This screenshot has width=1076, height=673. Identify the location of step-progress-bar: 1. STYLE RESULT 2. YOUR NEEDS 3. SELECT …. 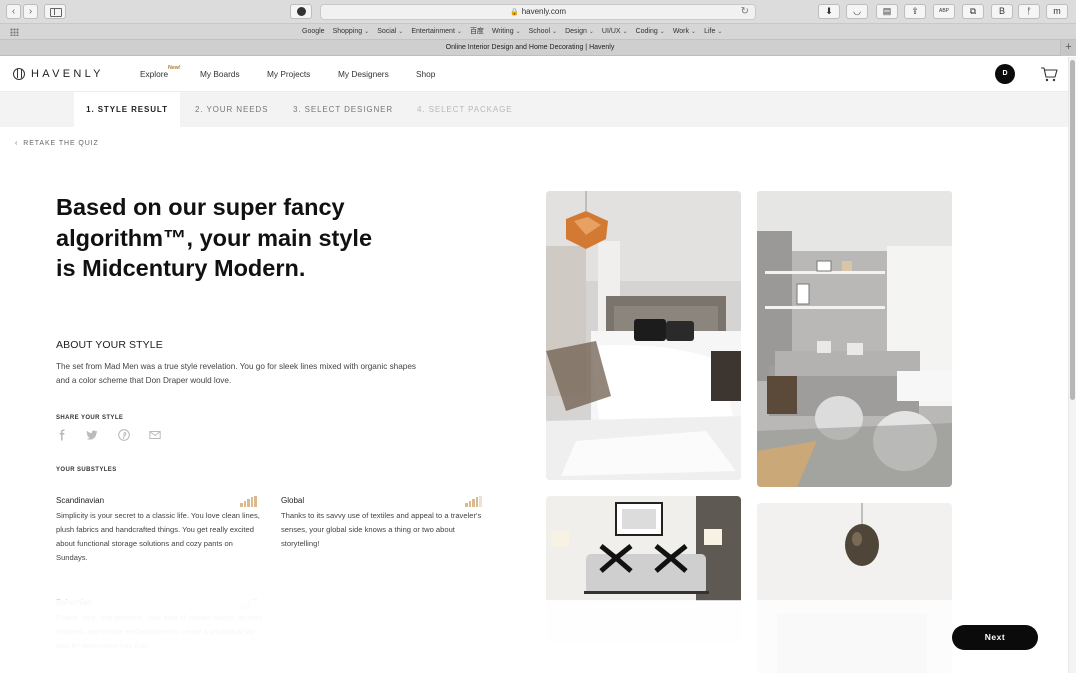
(534, 109).